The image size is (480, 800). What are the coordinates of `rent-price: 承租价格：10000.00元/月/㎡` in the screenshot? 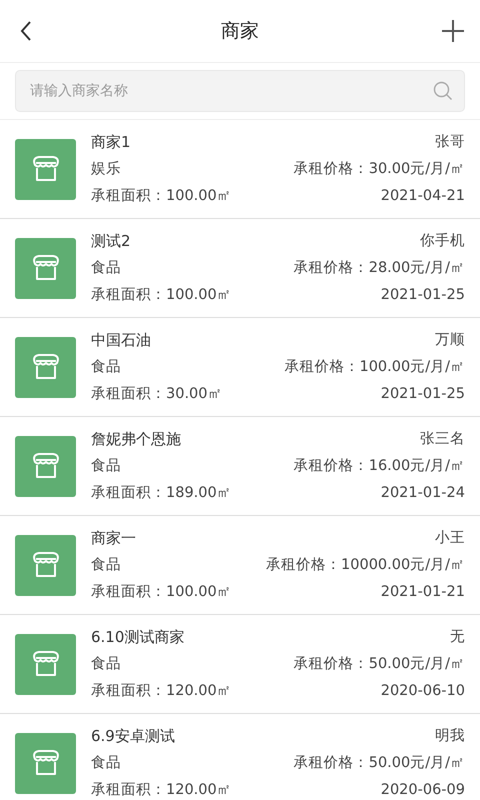 It's located at (365, 565).